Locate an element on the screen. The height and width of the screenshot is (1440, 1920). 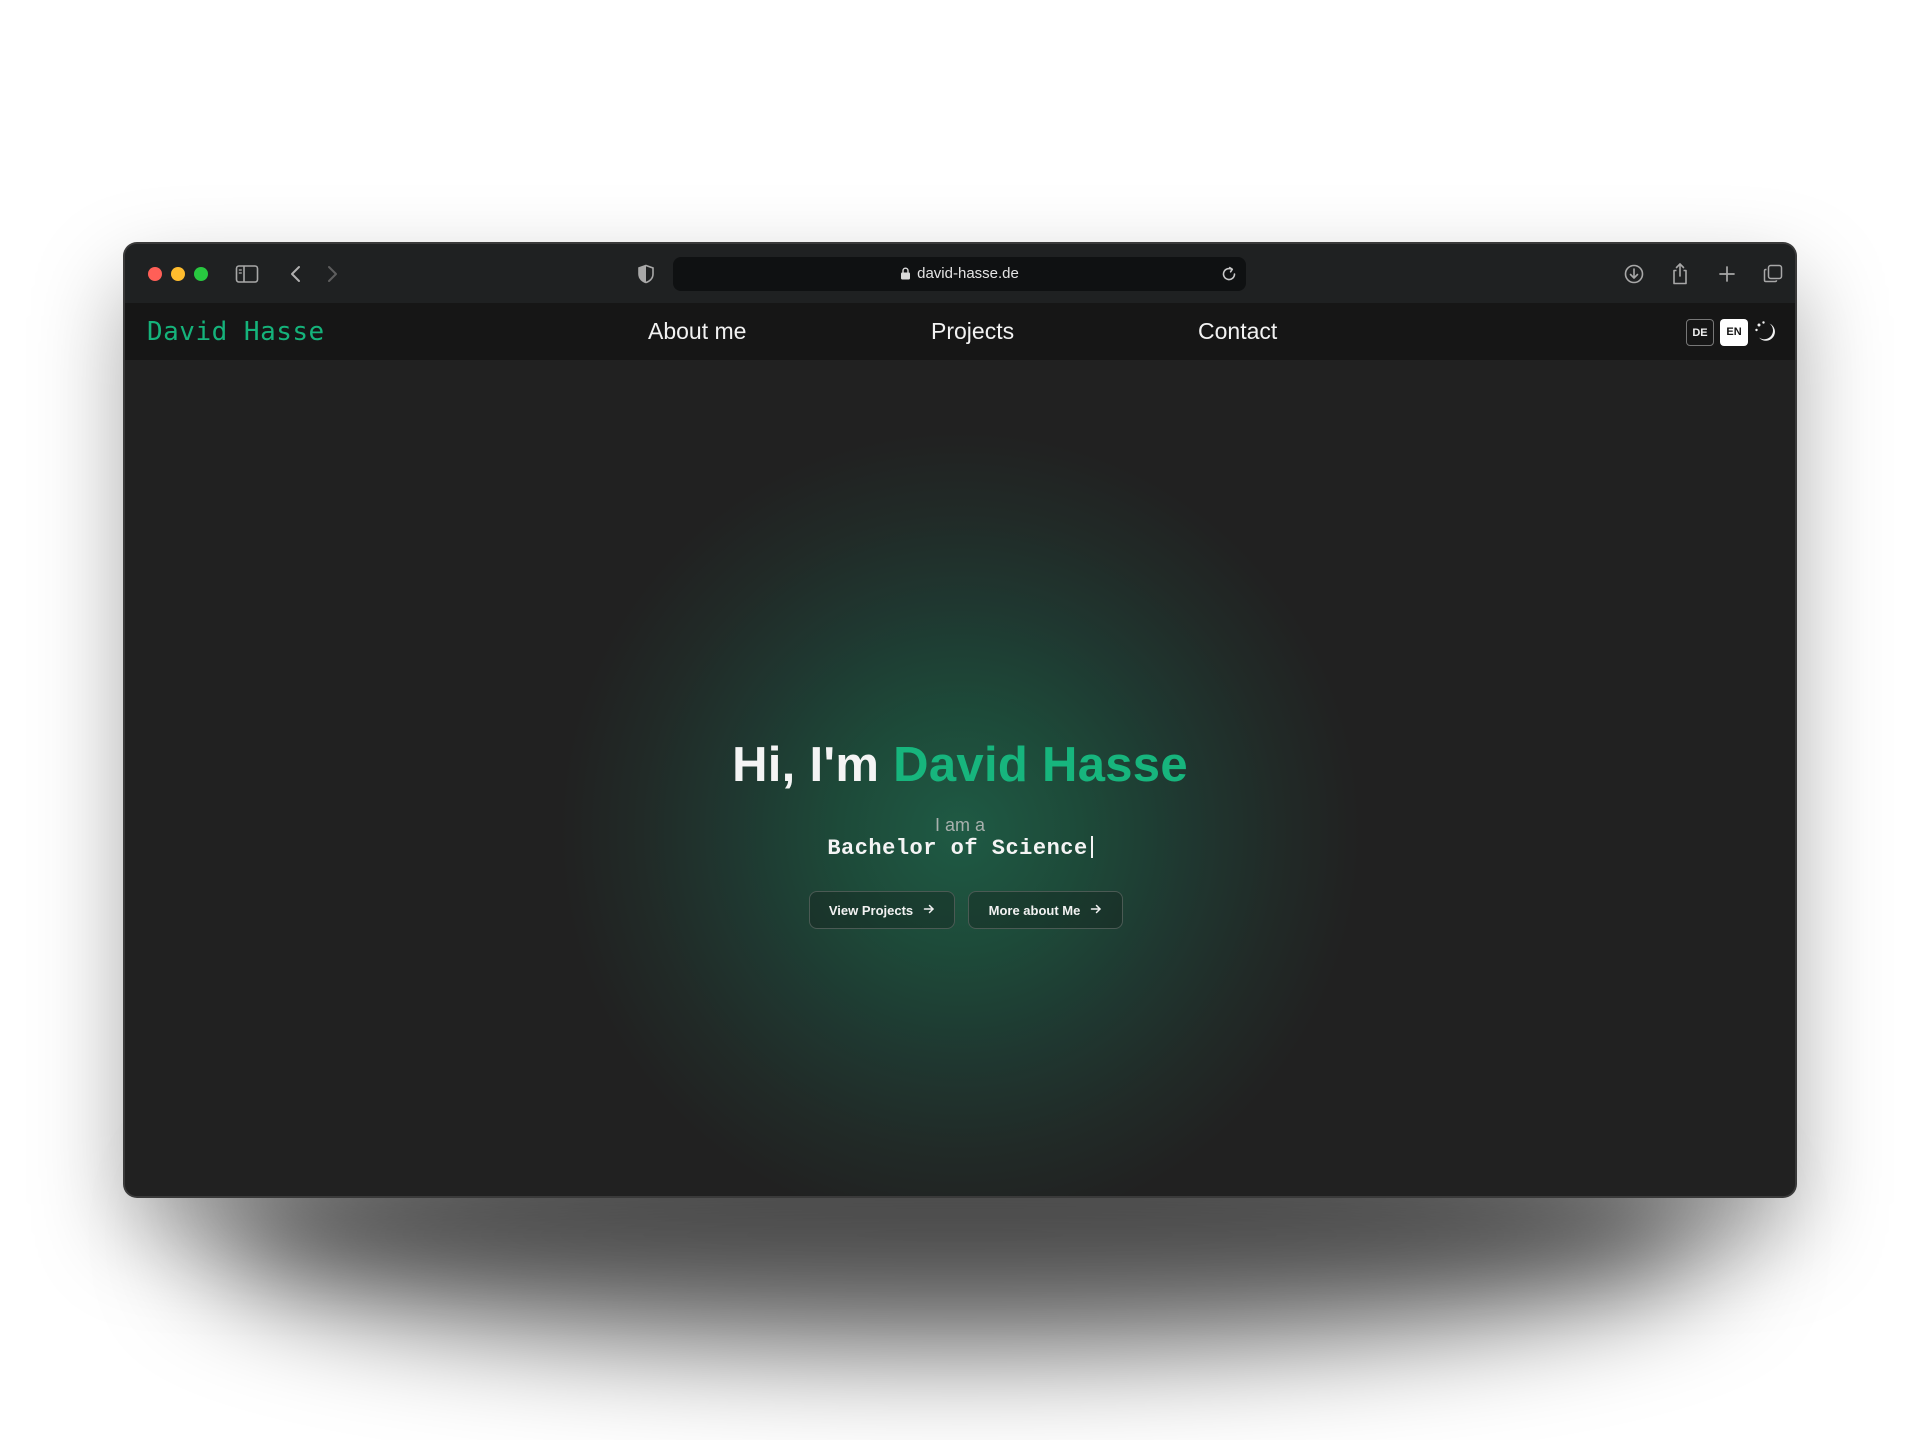
site-logo: David Hasse is located at coordinates (236, 332).